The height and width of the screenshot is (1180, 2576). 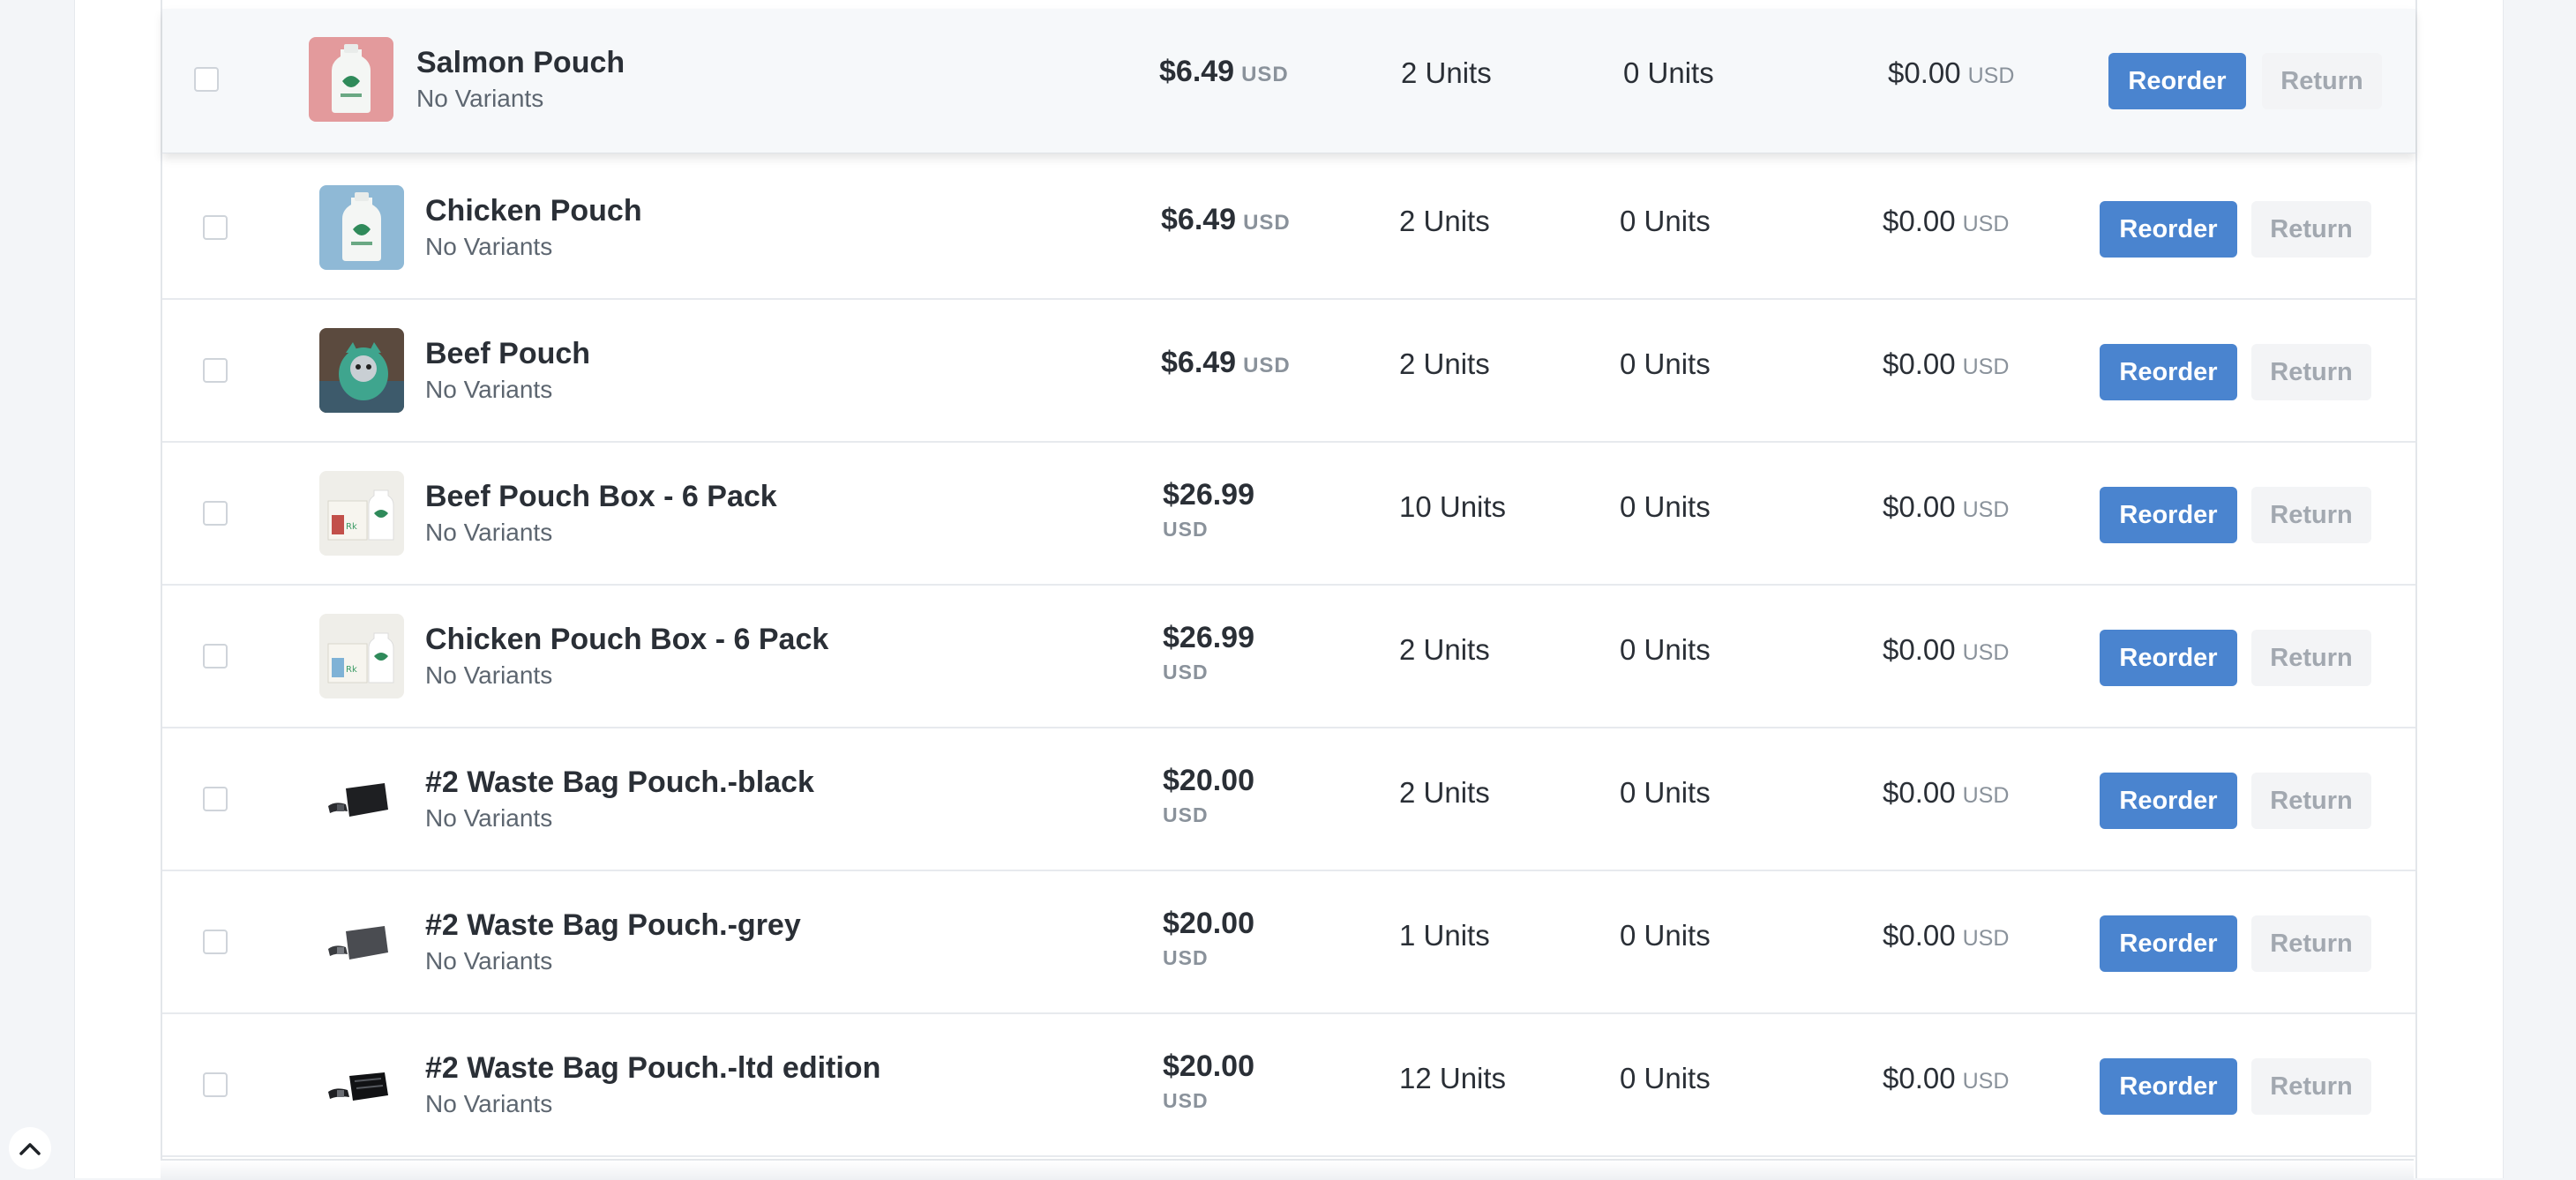 What do you see at coordinates (1445, 936) in the screenshot?
I see `units-ordered: 1 Units` at bounding box center [1445, 936].